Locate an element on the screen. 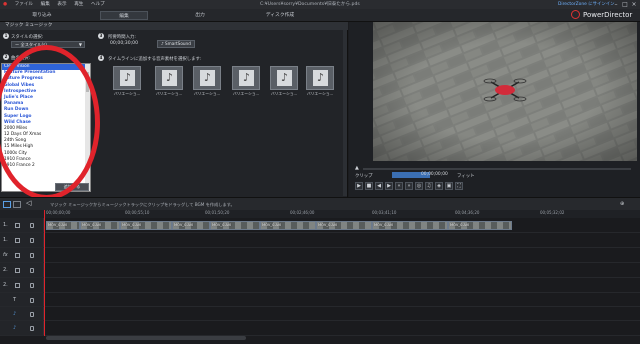  directorzone-link: DirectorZone にサインイン is located at coordinates (586, 4).